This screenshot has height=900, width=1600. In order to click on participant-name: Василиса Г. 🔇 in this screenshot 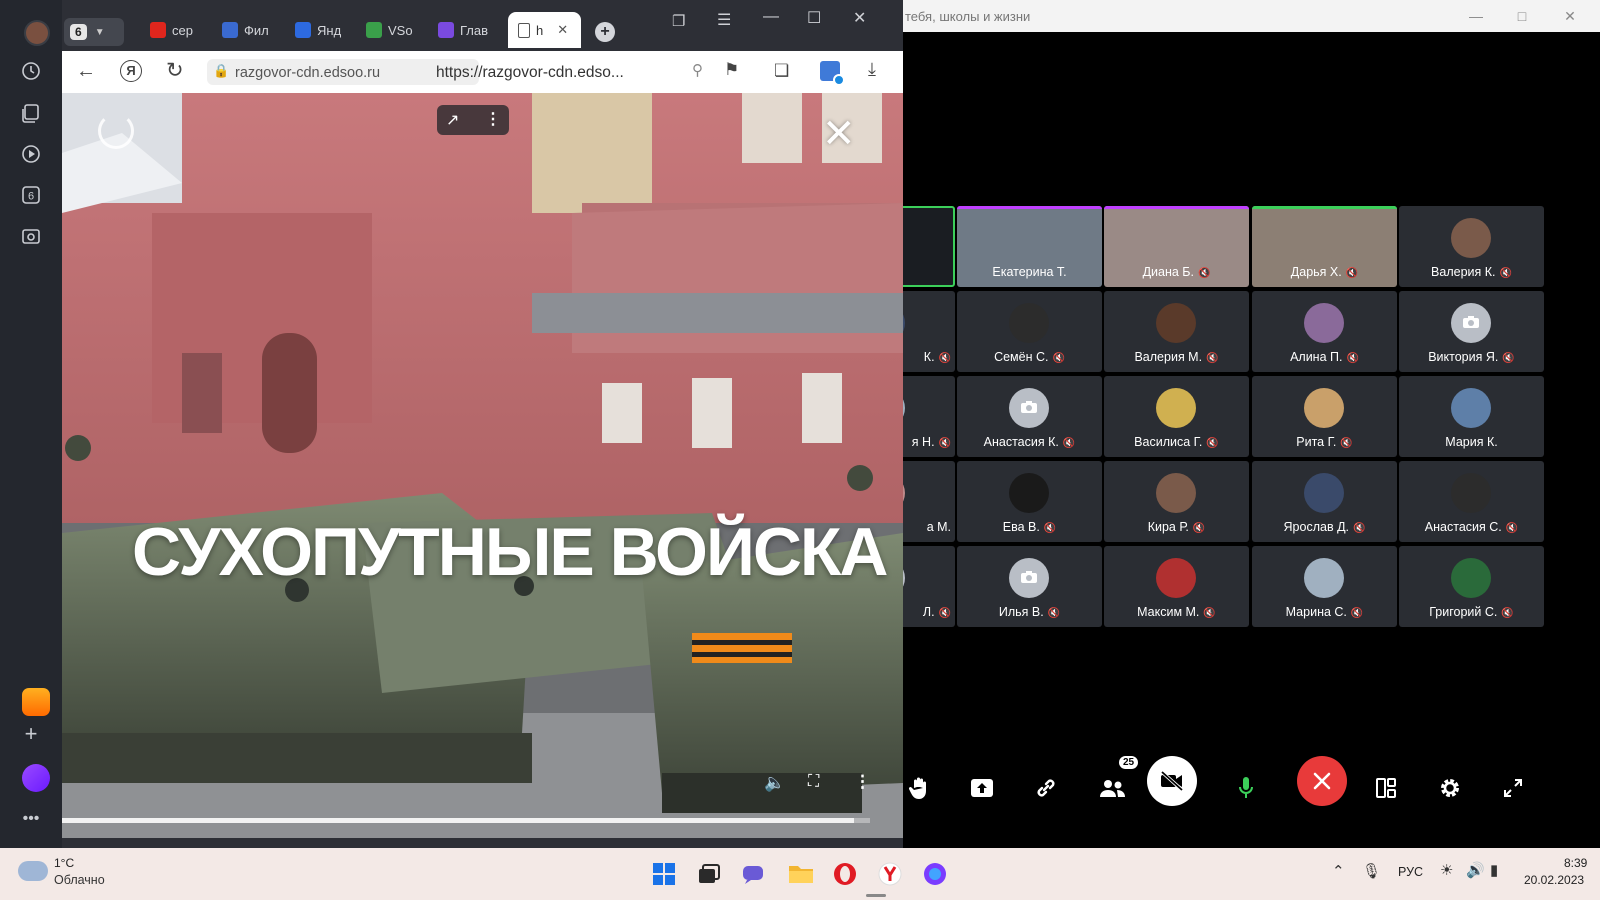, I will do `click(1176, 442)`.